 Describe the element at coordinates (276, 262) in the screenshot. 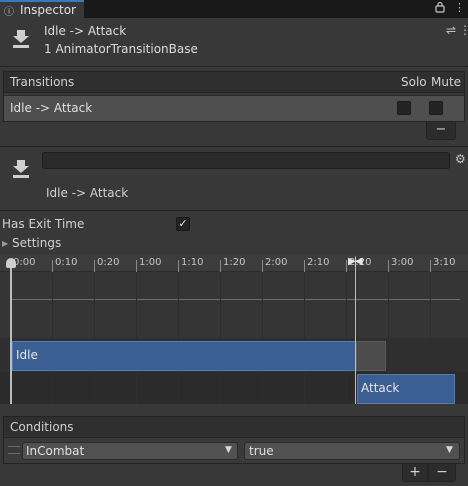

I see `timeline-tick-label: 2:00` at that location.